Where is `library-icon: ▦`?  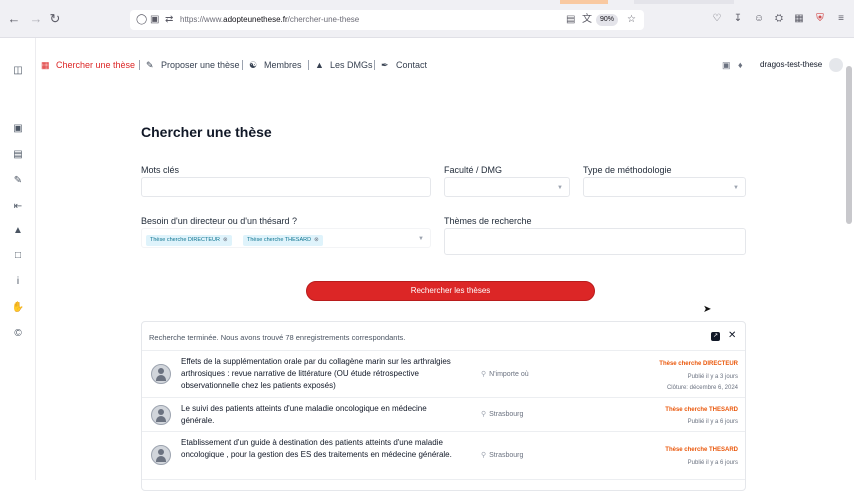
library-icon: ▦ is located at coordinates (45, 65).